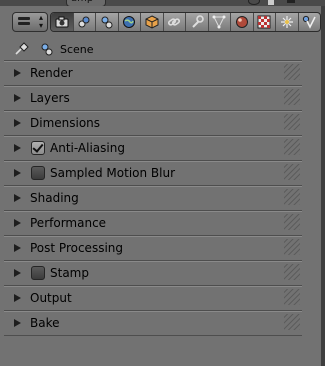 The height and width of the screenshot is (366, 325). I want to click on texture-icon, so click(264, 22).